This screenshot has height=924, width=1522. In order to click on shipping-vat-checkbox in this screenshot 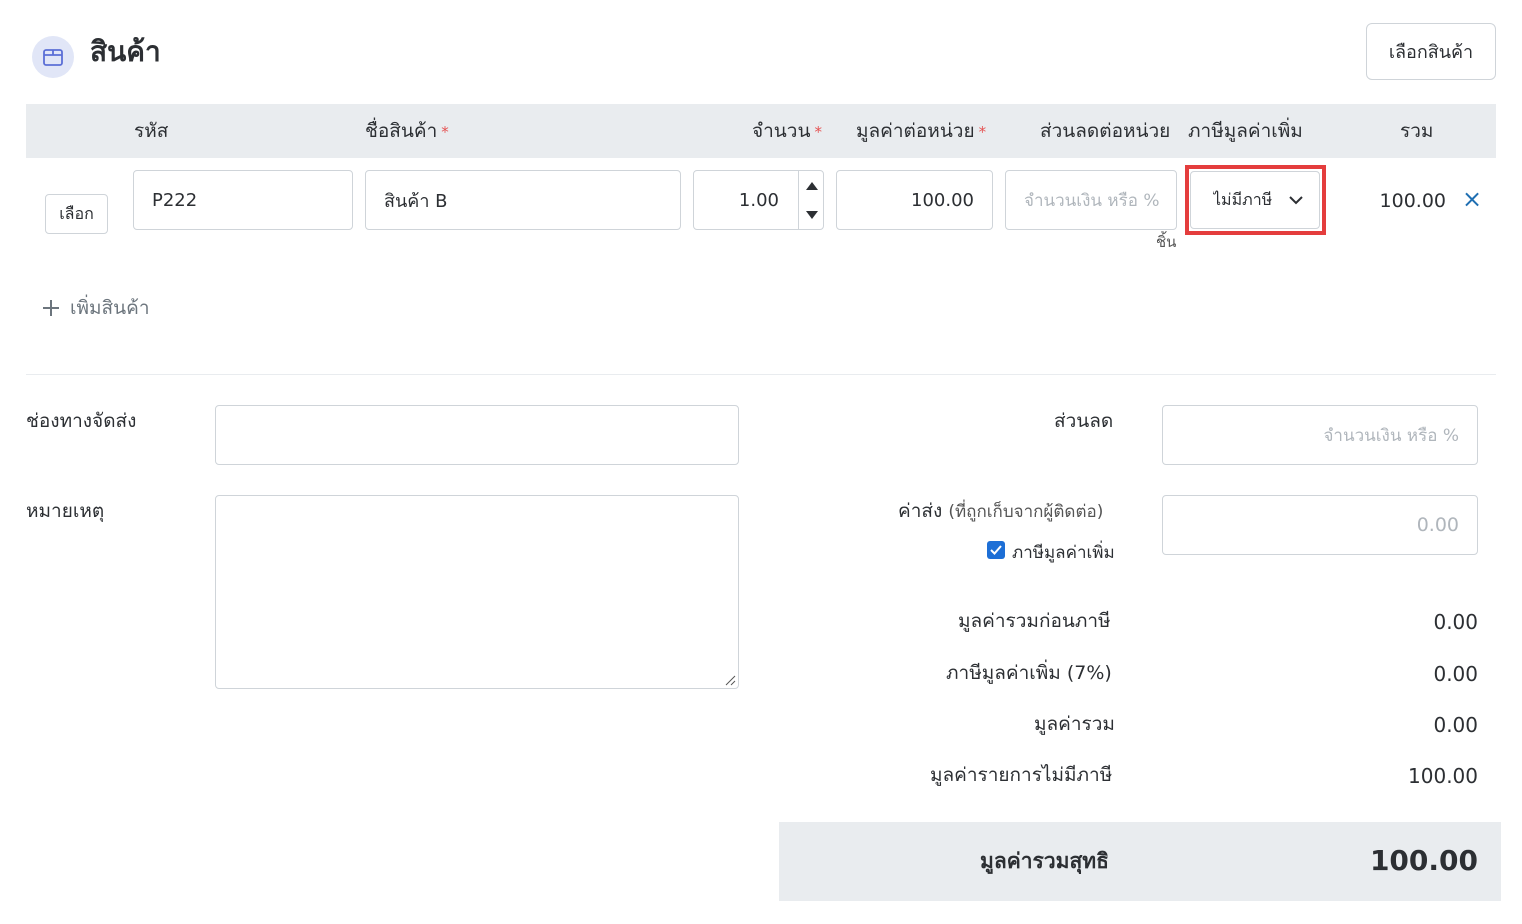, I will do `click(996, 550)`.